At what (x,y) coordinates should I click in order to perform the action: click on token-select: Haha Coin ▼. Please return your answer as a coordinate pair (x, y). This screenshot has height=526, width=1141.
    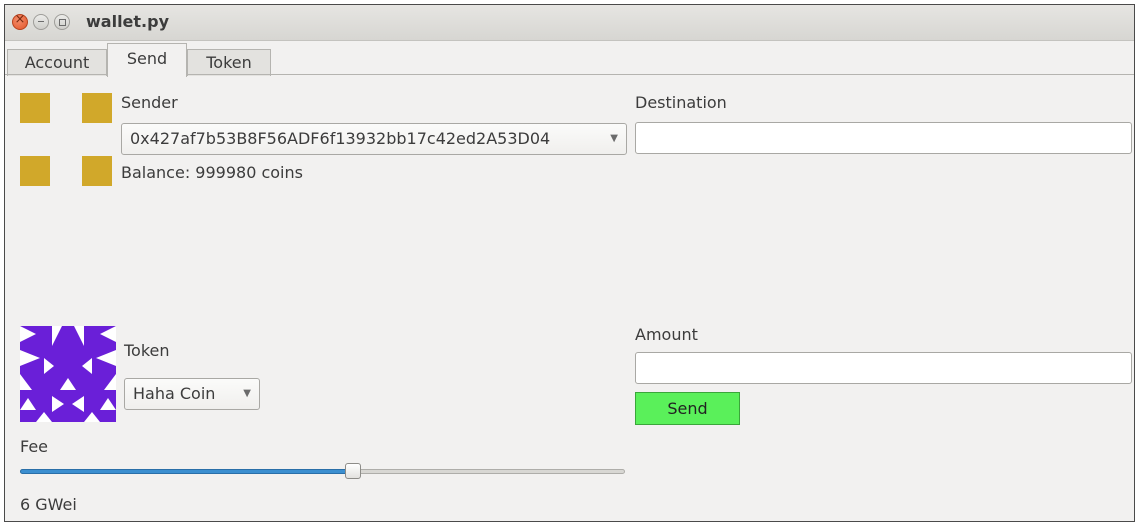
    Looking at the image, I should click on (192, 394).